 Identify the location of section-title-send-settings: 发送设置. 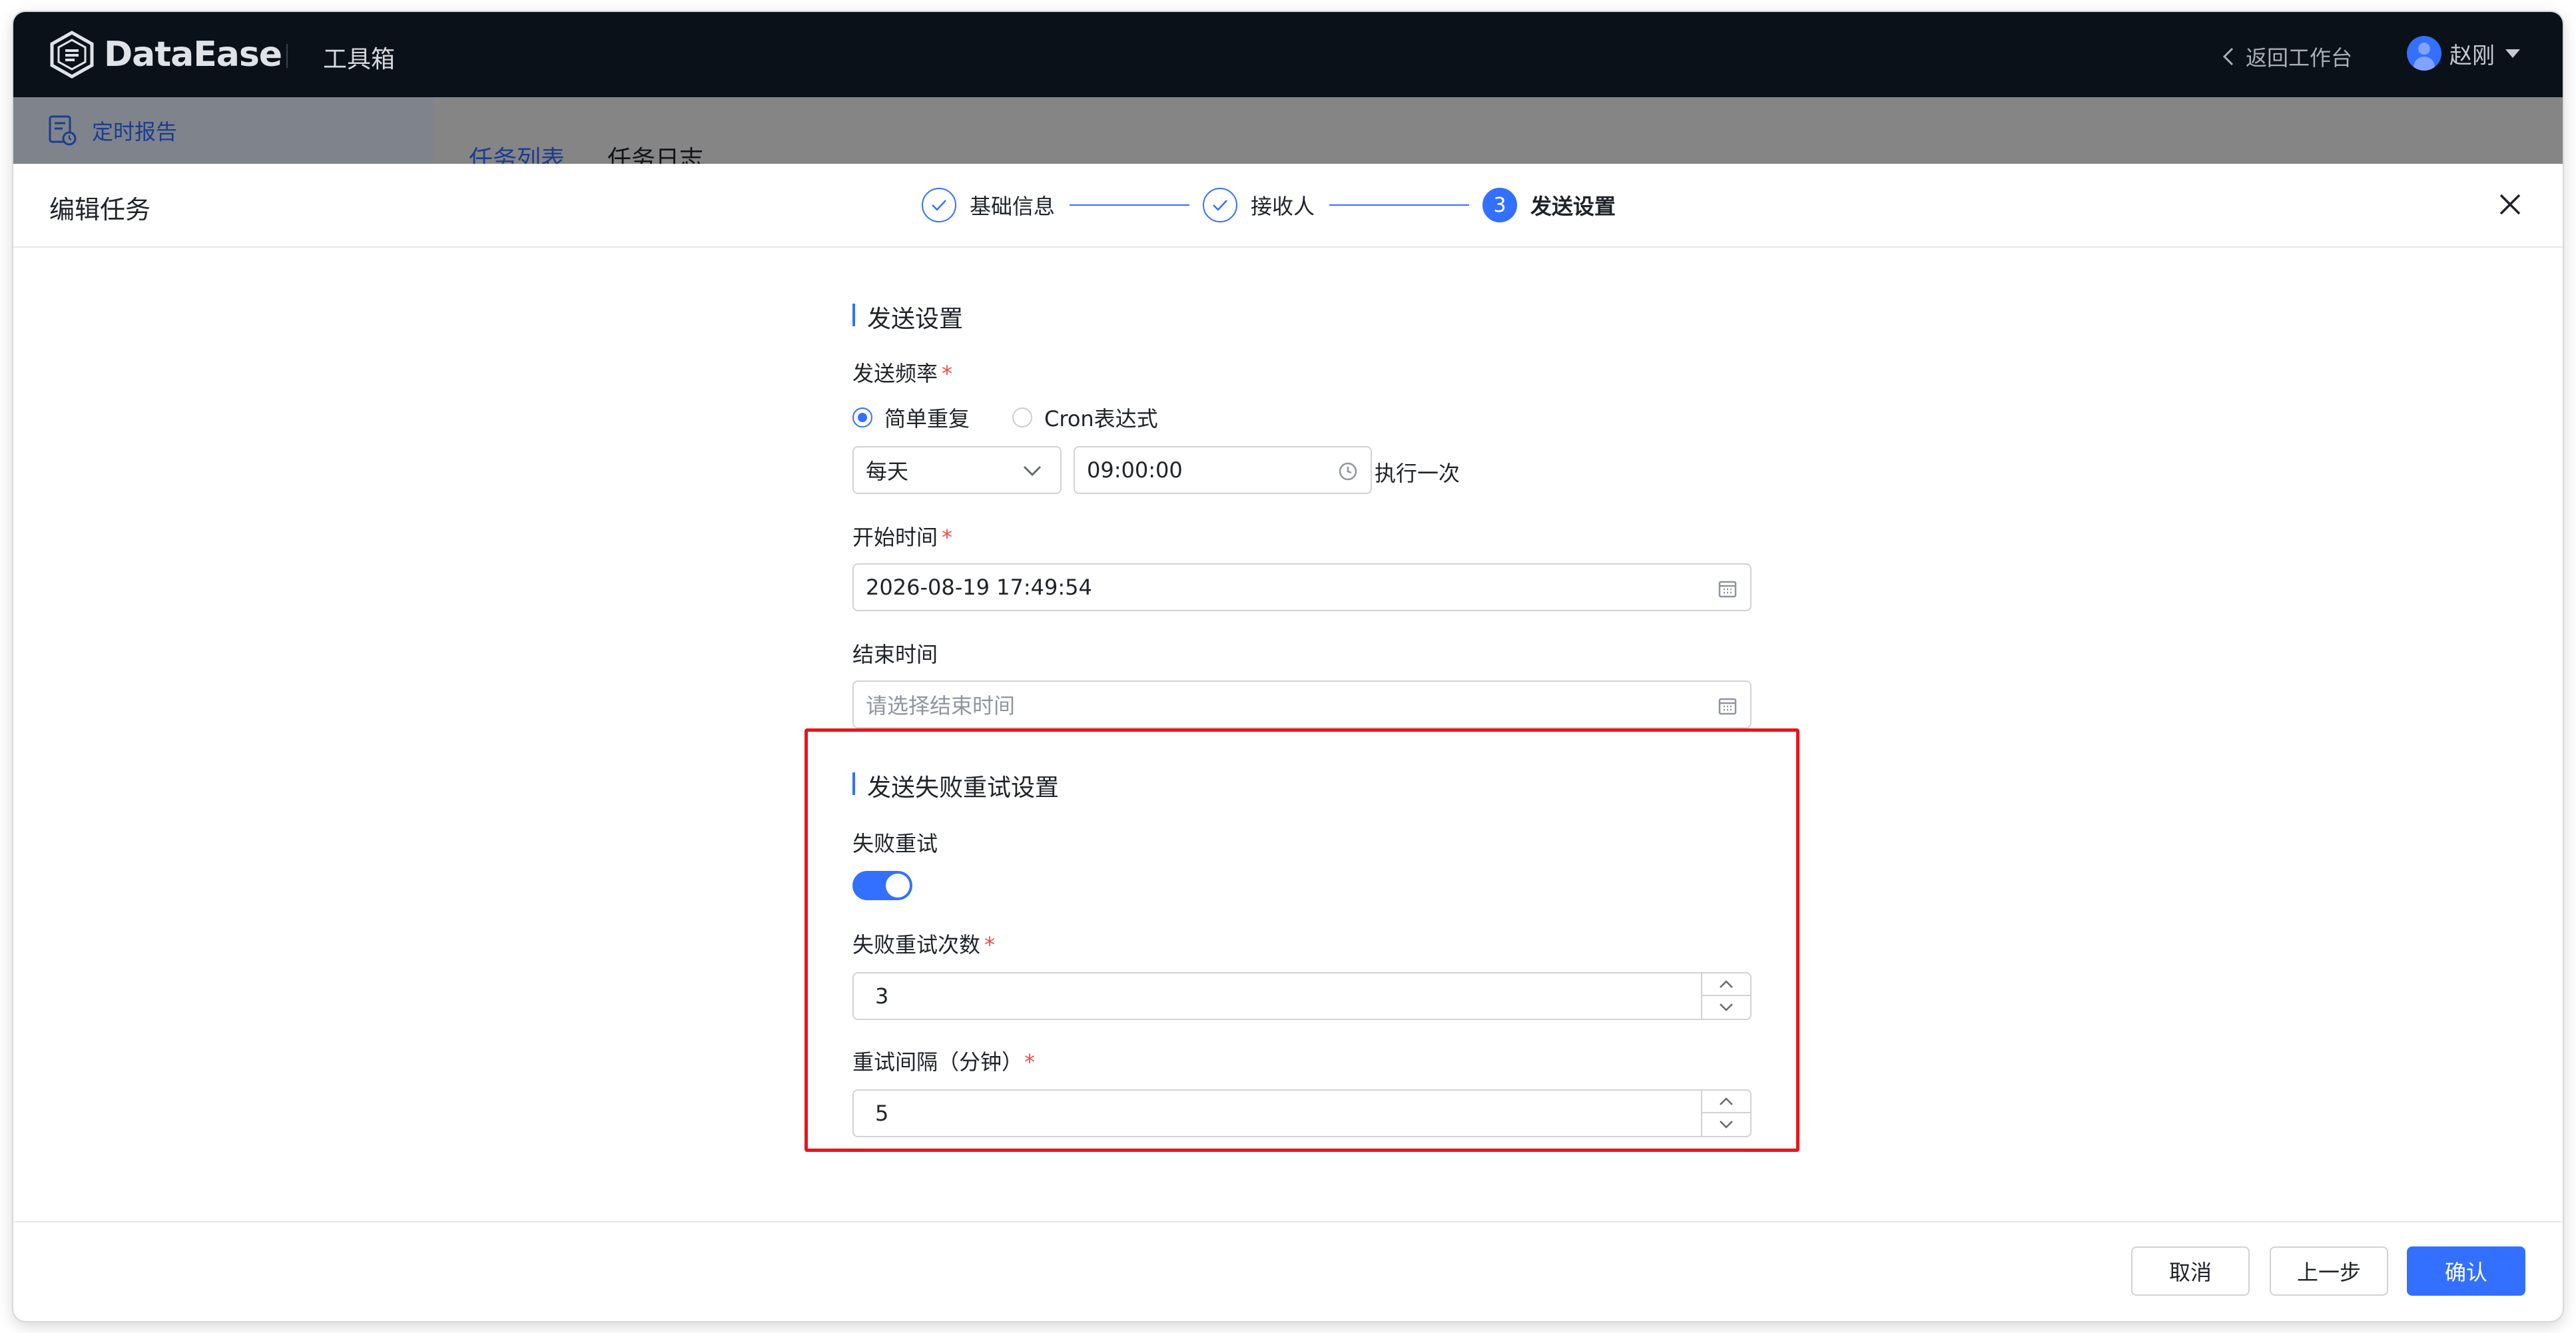
(907, 317).